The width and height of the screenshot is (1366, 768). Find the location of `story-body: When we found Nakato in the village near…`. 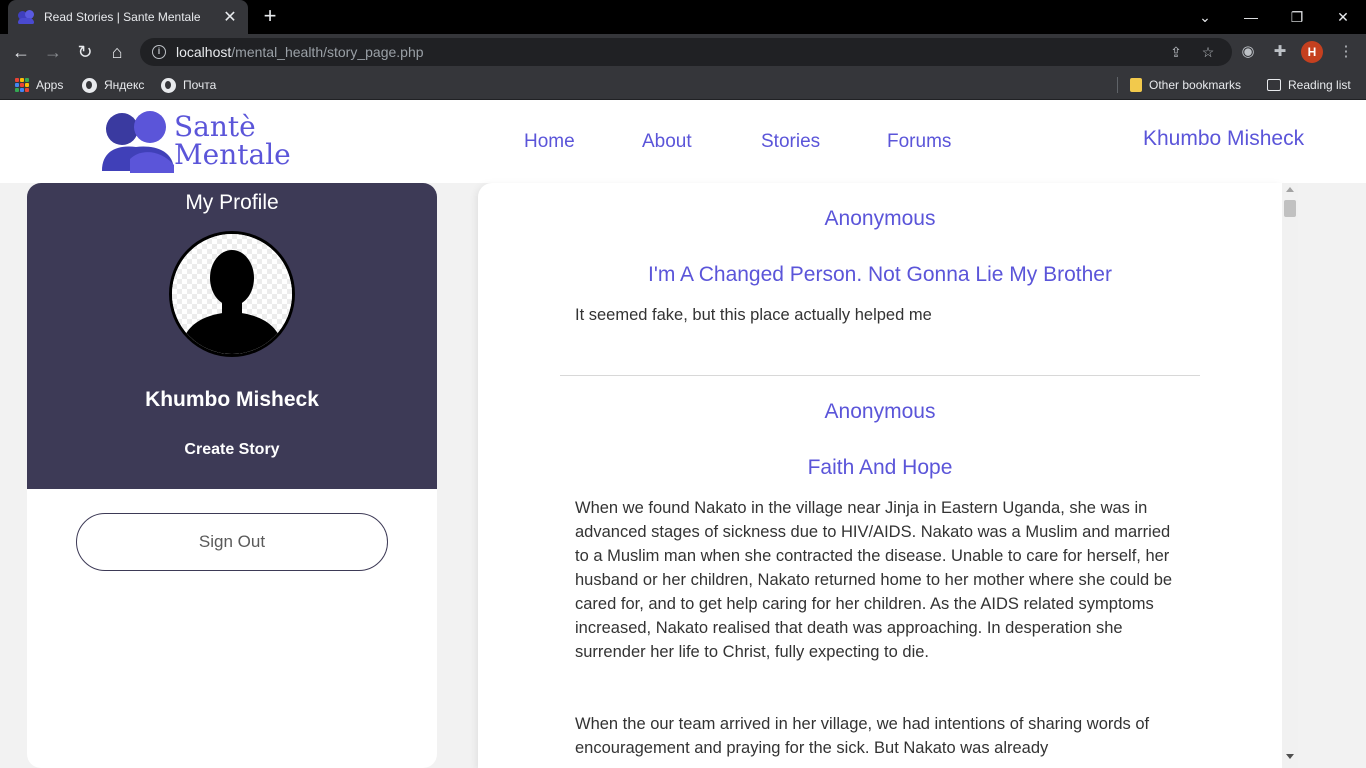

story-body: When we found Nakato in the village near… is located at coordinates (874, 580).